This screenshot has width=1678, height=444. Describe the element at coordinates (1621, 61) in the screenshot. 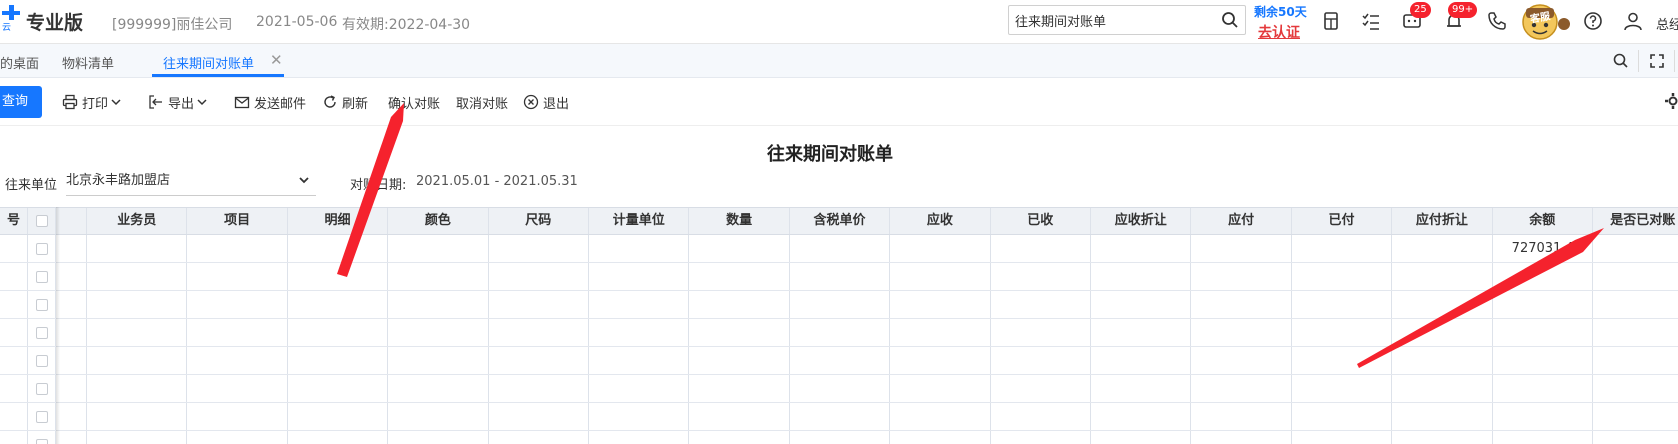

I see `tab-search-icon` at that location.